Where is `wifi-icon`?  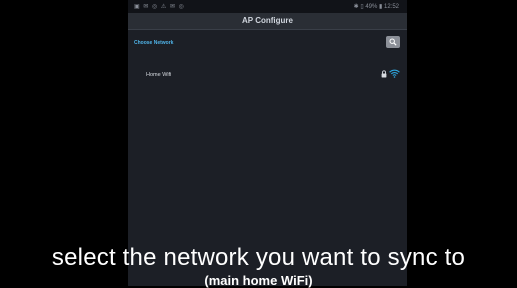
wifi-icon is located at coordinates (394, 73).